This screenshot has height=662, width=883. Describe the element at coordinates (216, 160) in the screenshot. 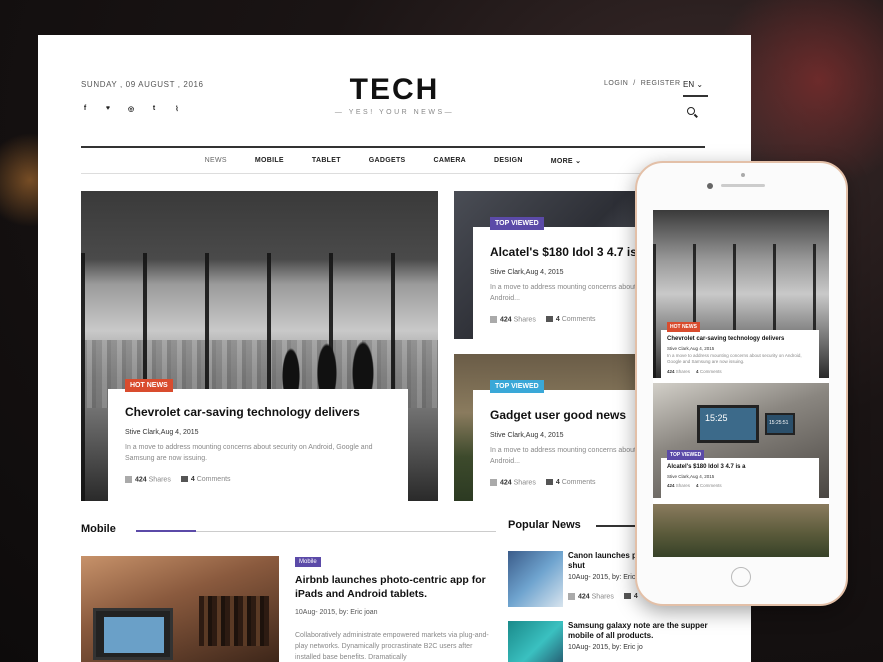

I see `nav-item-news: NEWS` at that location.